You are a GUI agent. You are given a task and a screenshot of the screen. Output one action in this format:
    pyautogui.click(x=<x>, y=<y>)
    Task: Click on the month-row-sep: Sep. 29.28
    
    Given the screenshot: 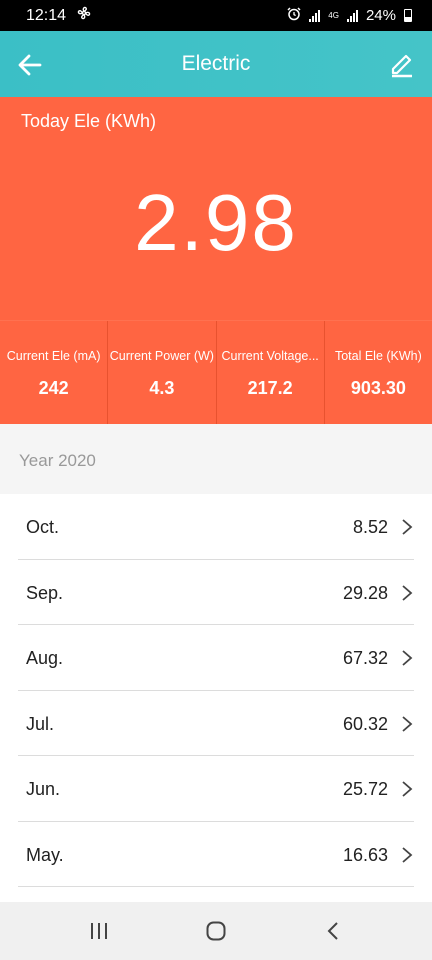 What is the action you would take?
    pyautogui.click(x=216, y=592)
    